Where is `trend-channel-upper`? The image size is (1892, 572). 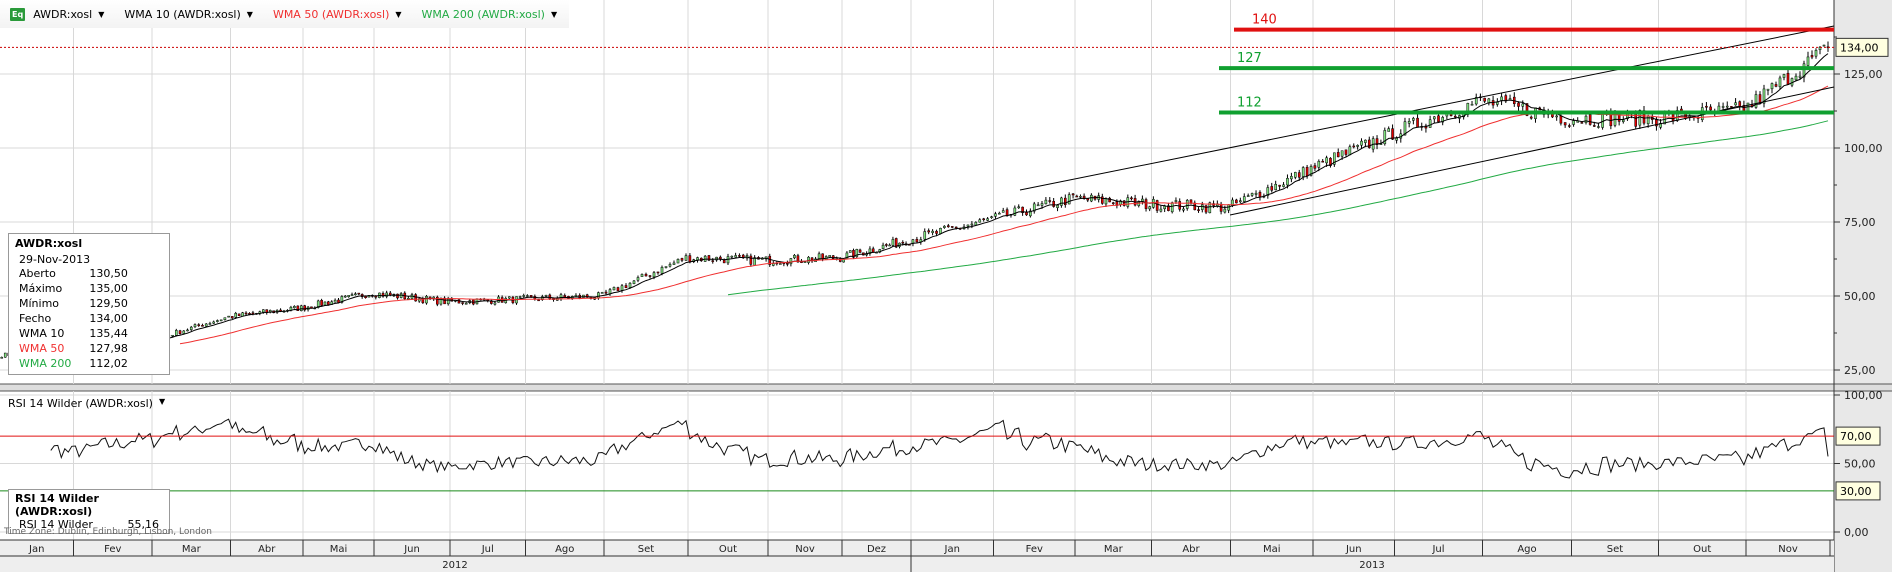 trend-channel-upper is located at coordinates (1427, 108).